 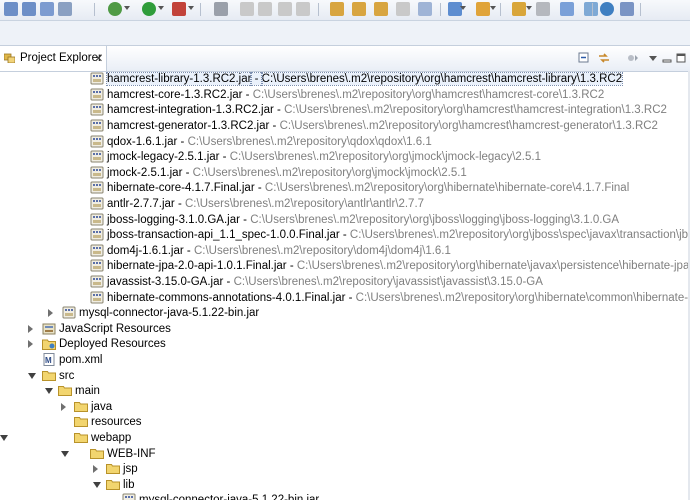 I want to click on run-icon, so click(x=149, y=9).